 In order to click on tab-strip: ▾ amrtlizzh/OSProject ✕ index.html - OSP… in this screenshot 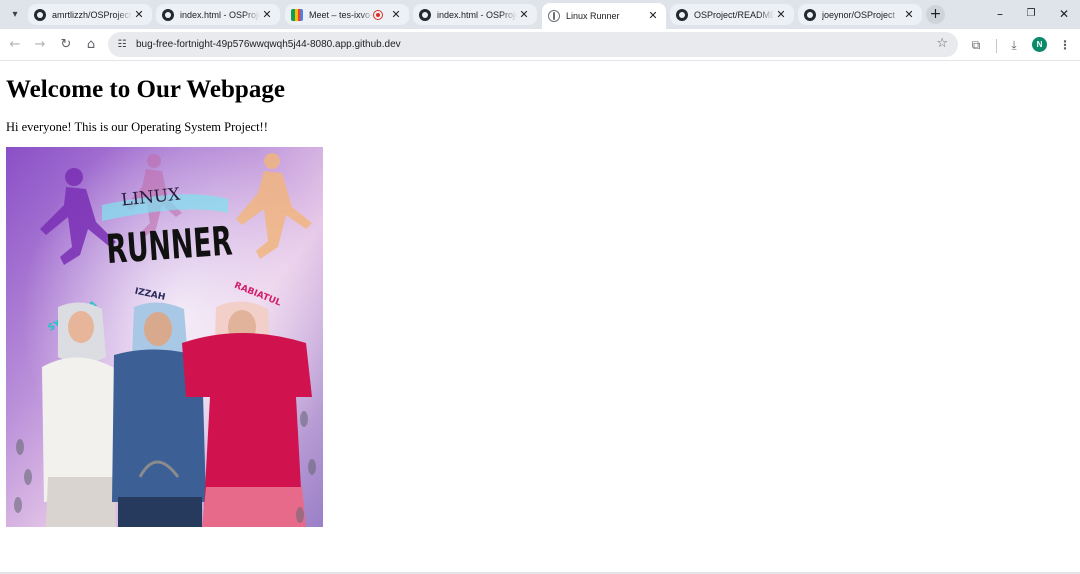, I will do `click(540, 14)`.